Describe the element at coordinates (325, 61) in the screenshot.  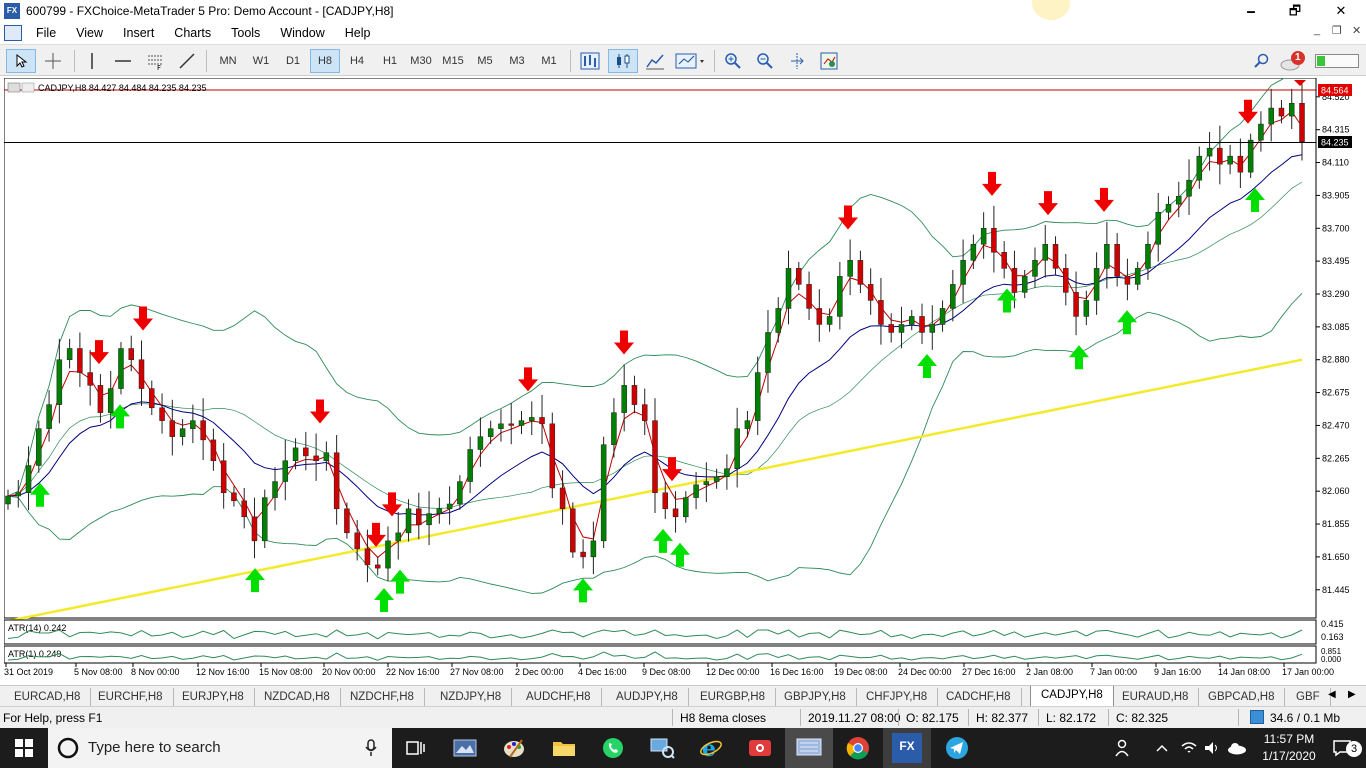
I see `timeframe-h8: H8` at that location.